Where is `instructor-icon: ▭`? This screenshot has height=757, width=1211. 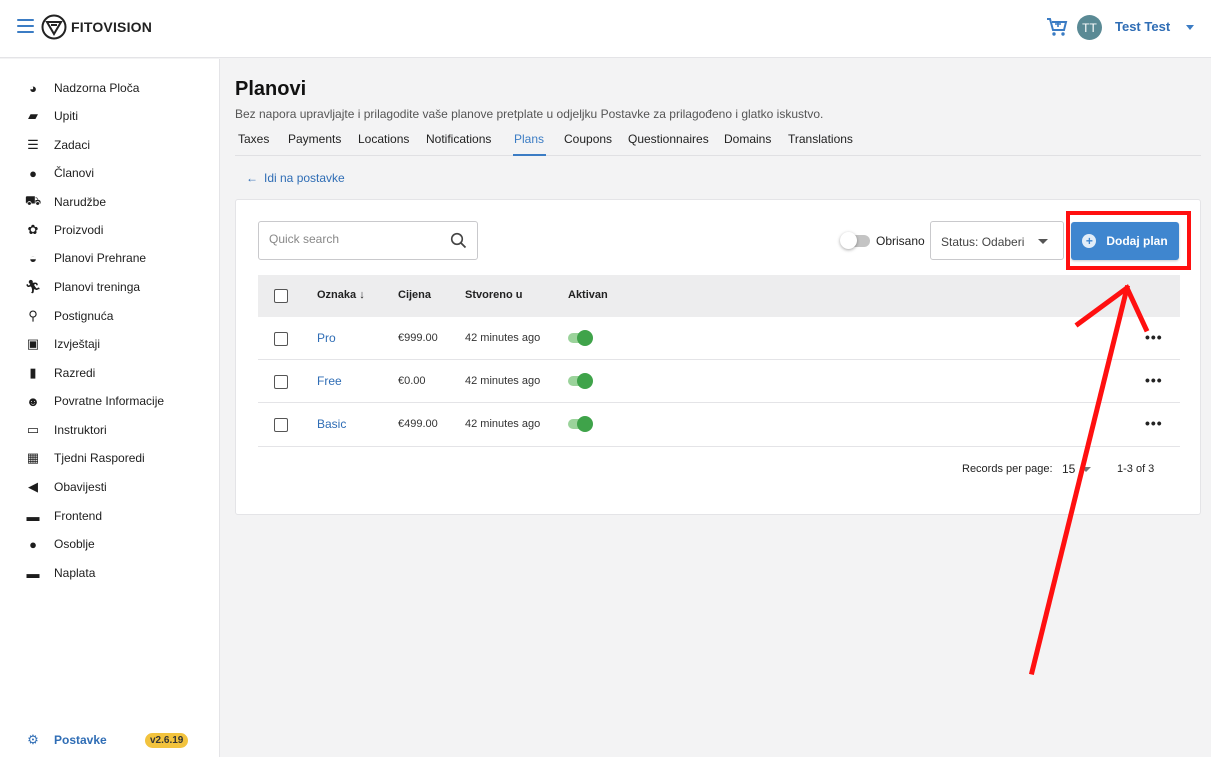 instructor-icon: ▭ is located at coordinates (33, 429).